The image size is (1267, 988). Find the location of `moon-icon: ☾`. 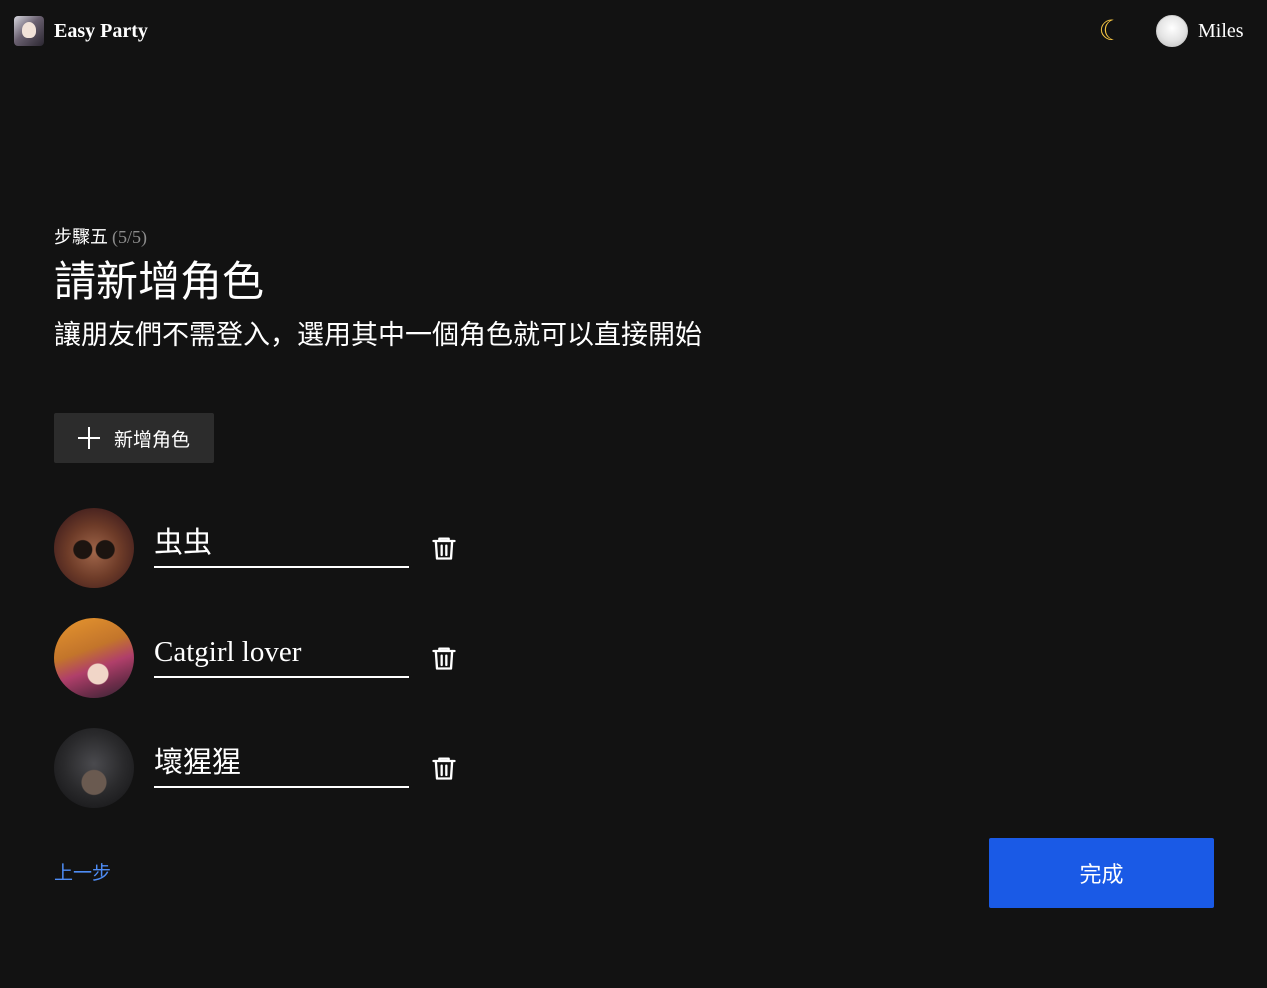

moon-icon: ☾ is located at coordinates (1111, 31).